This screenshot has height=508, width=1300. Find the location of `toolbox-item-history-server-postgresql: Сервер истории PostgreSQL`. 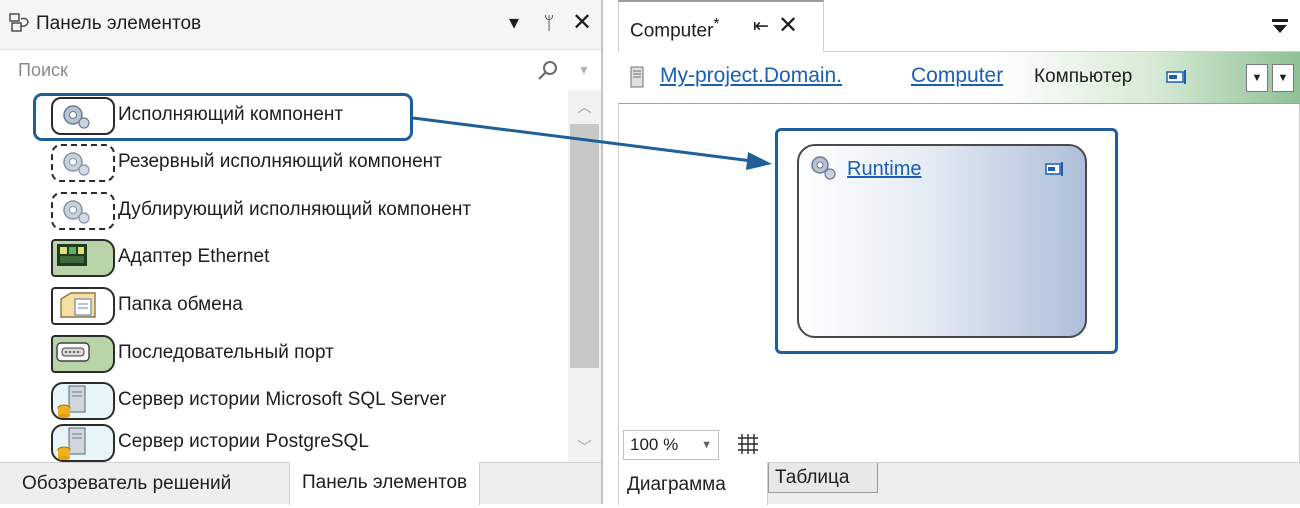

toolbox-item-history-server-postgresql: Сервер истории PostgreSQL is located at coordinates (305, 443).